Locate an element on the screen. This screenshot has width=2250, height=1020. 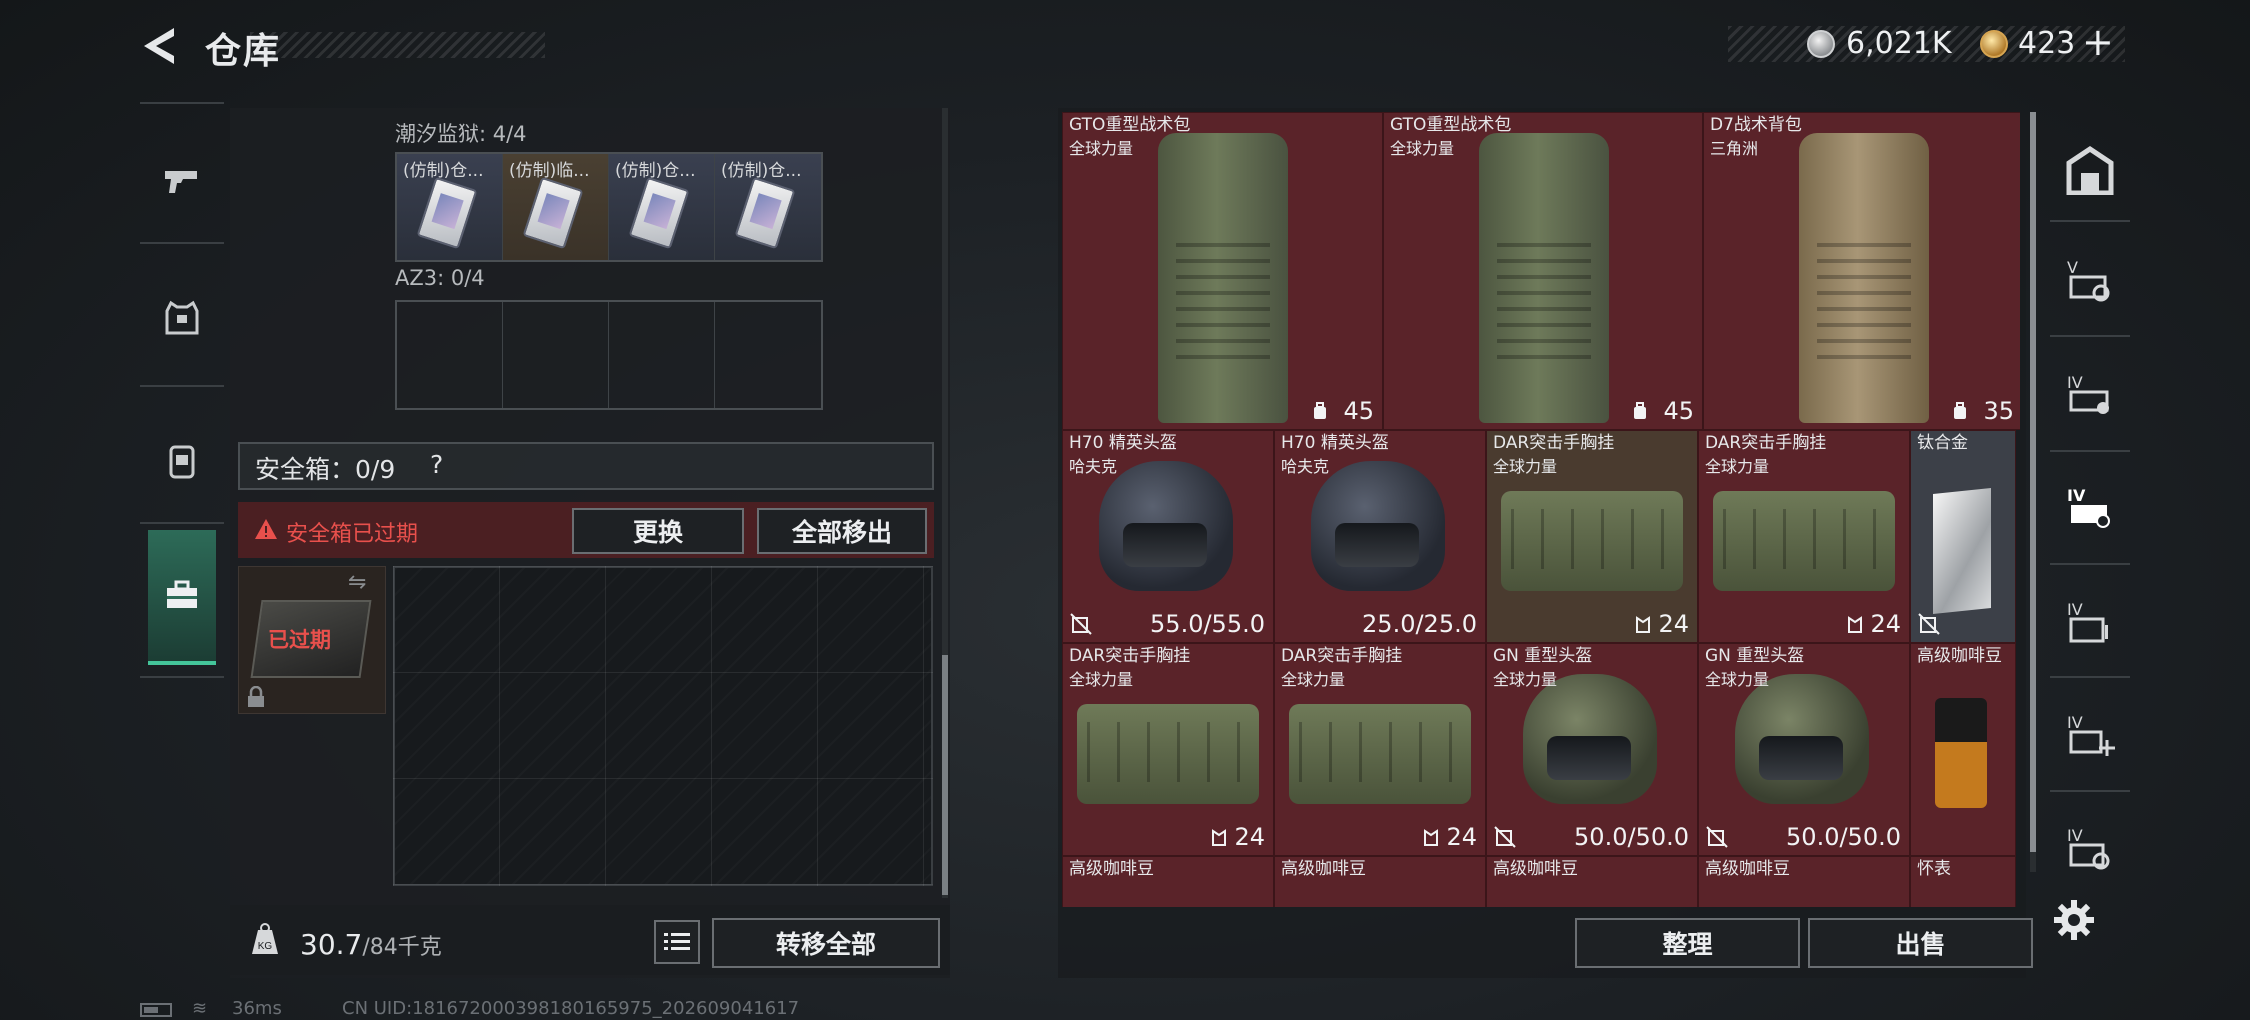
title-decoration is located at coordinates (397, 45).